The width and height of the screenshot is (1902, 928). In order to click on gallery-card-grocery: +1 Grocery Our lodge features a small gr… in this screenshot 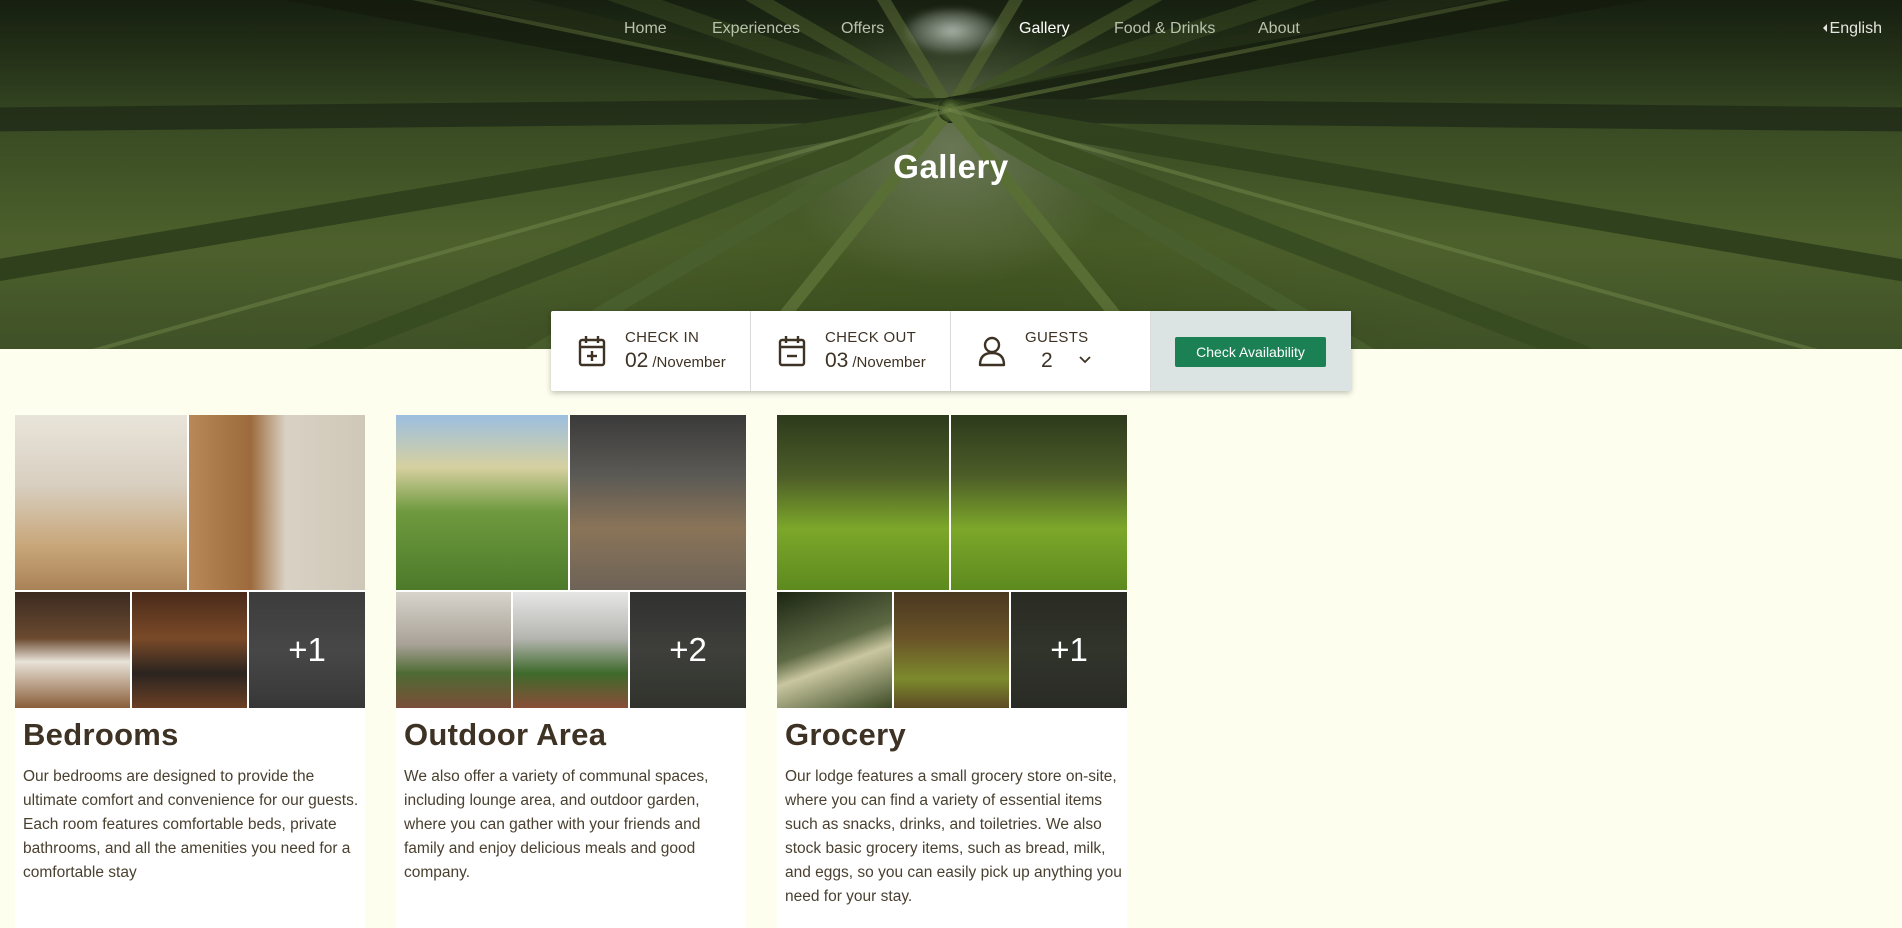, I will do `click(952, 671)`.